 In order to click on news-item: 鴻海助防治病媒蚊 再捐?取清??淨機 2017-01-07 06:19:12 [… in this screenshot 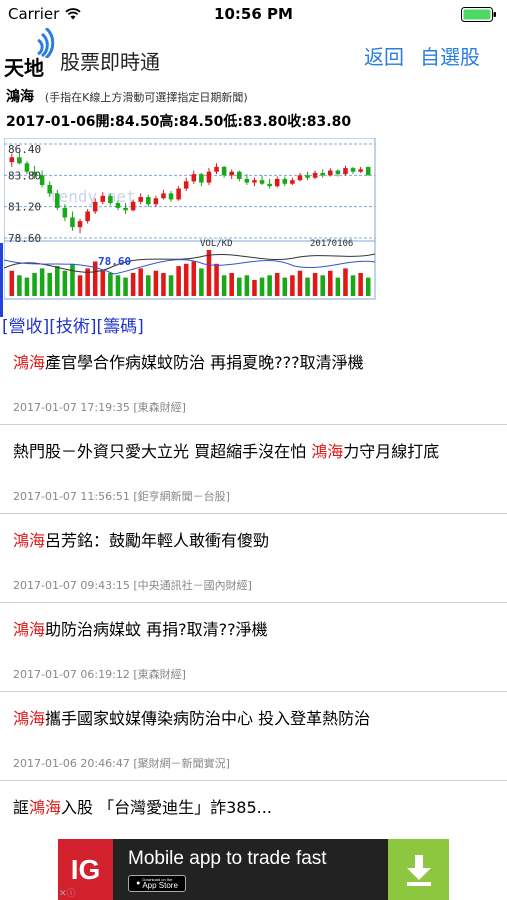, I will do `click(253, 647)`.